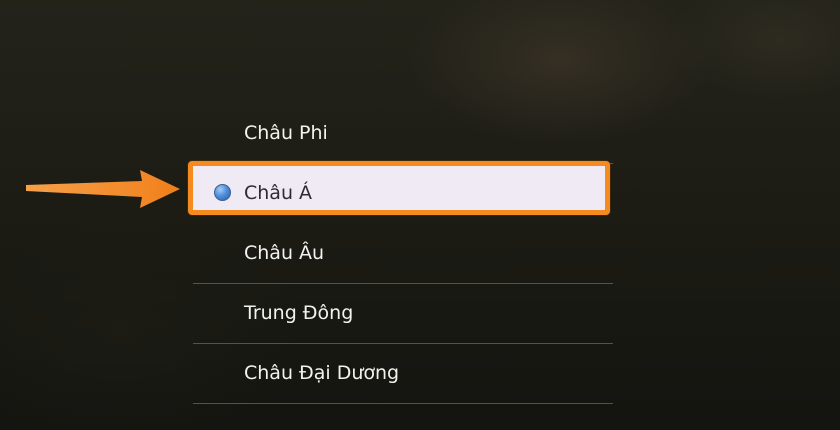 This screenshot has width=840, height=430. What do you see at coordinates (286, 133) in the screenshot?
I see `list-item-label: Châu Phi` at bounding box center [286, 133].